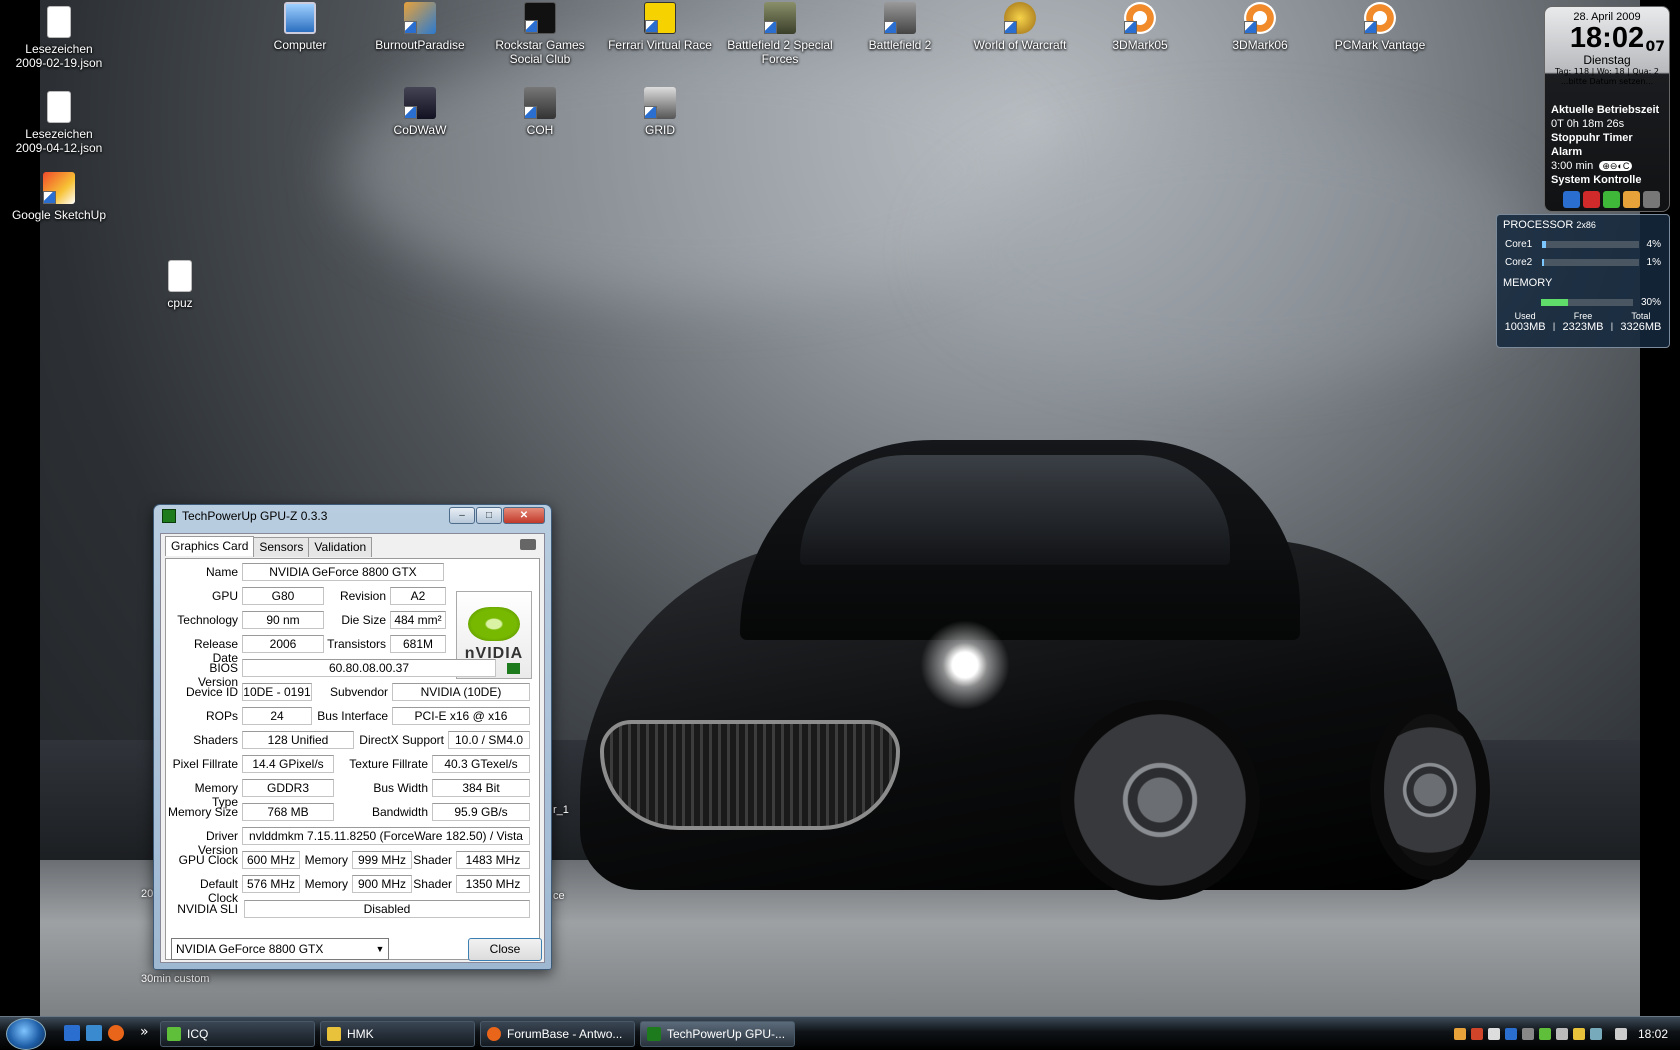  Describe the element at coordinates (362, 596) in the screenshot. I see `revision-label: Revision` at that location.